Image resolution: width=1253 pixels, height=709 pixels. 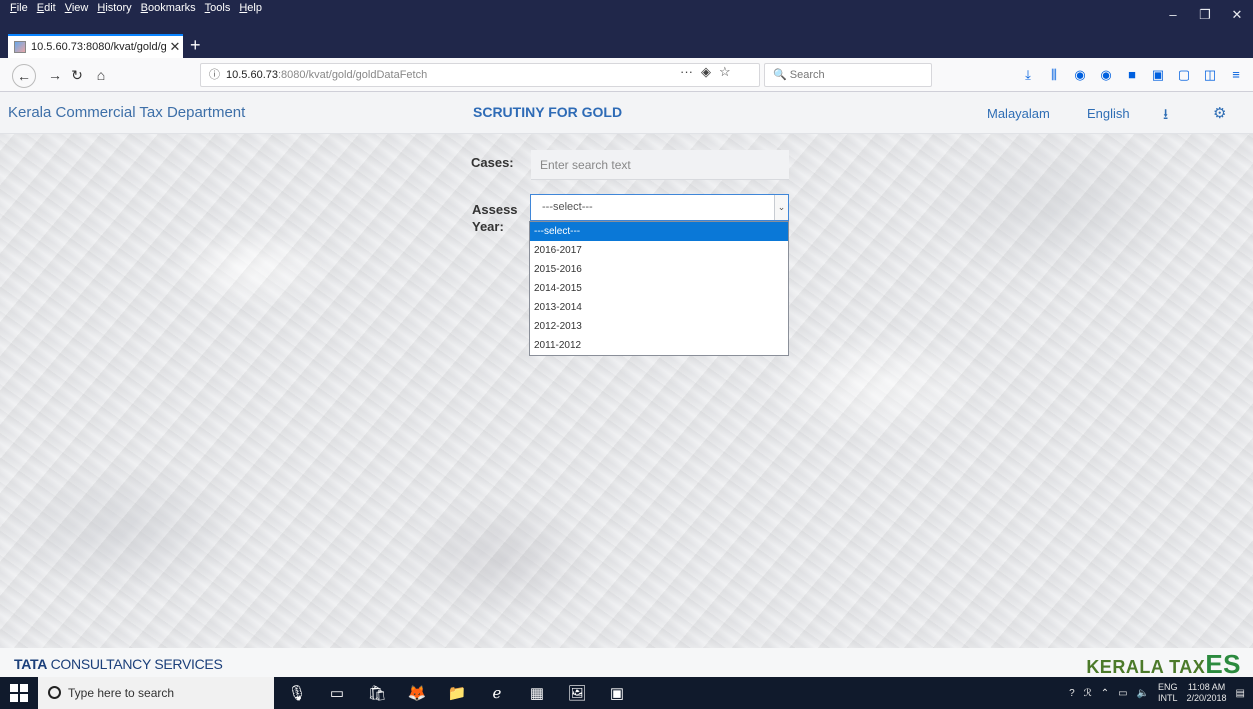 What do you see at coordinates (1132, 75) in the screenshot?
I see `extension-icon: ■` at bounding box center [1132, 75].